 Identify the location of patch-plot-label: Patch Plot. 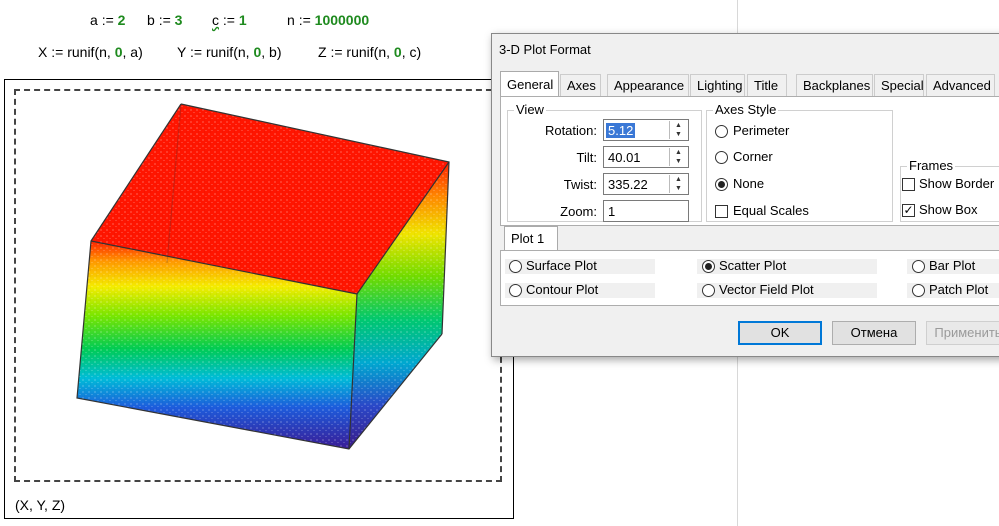
(958, 289).